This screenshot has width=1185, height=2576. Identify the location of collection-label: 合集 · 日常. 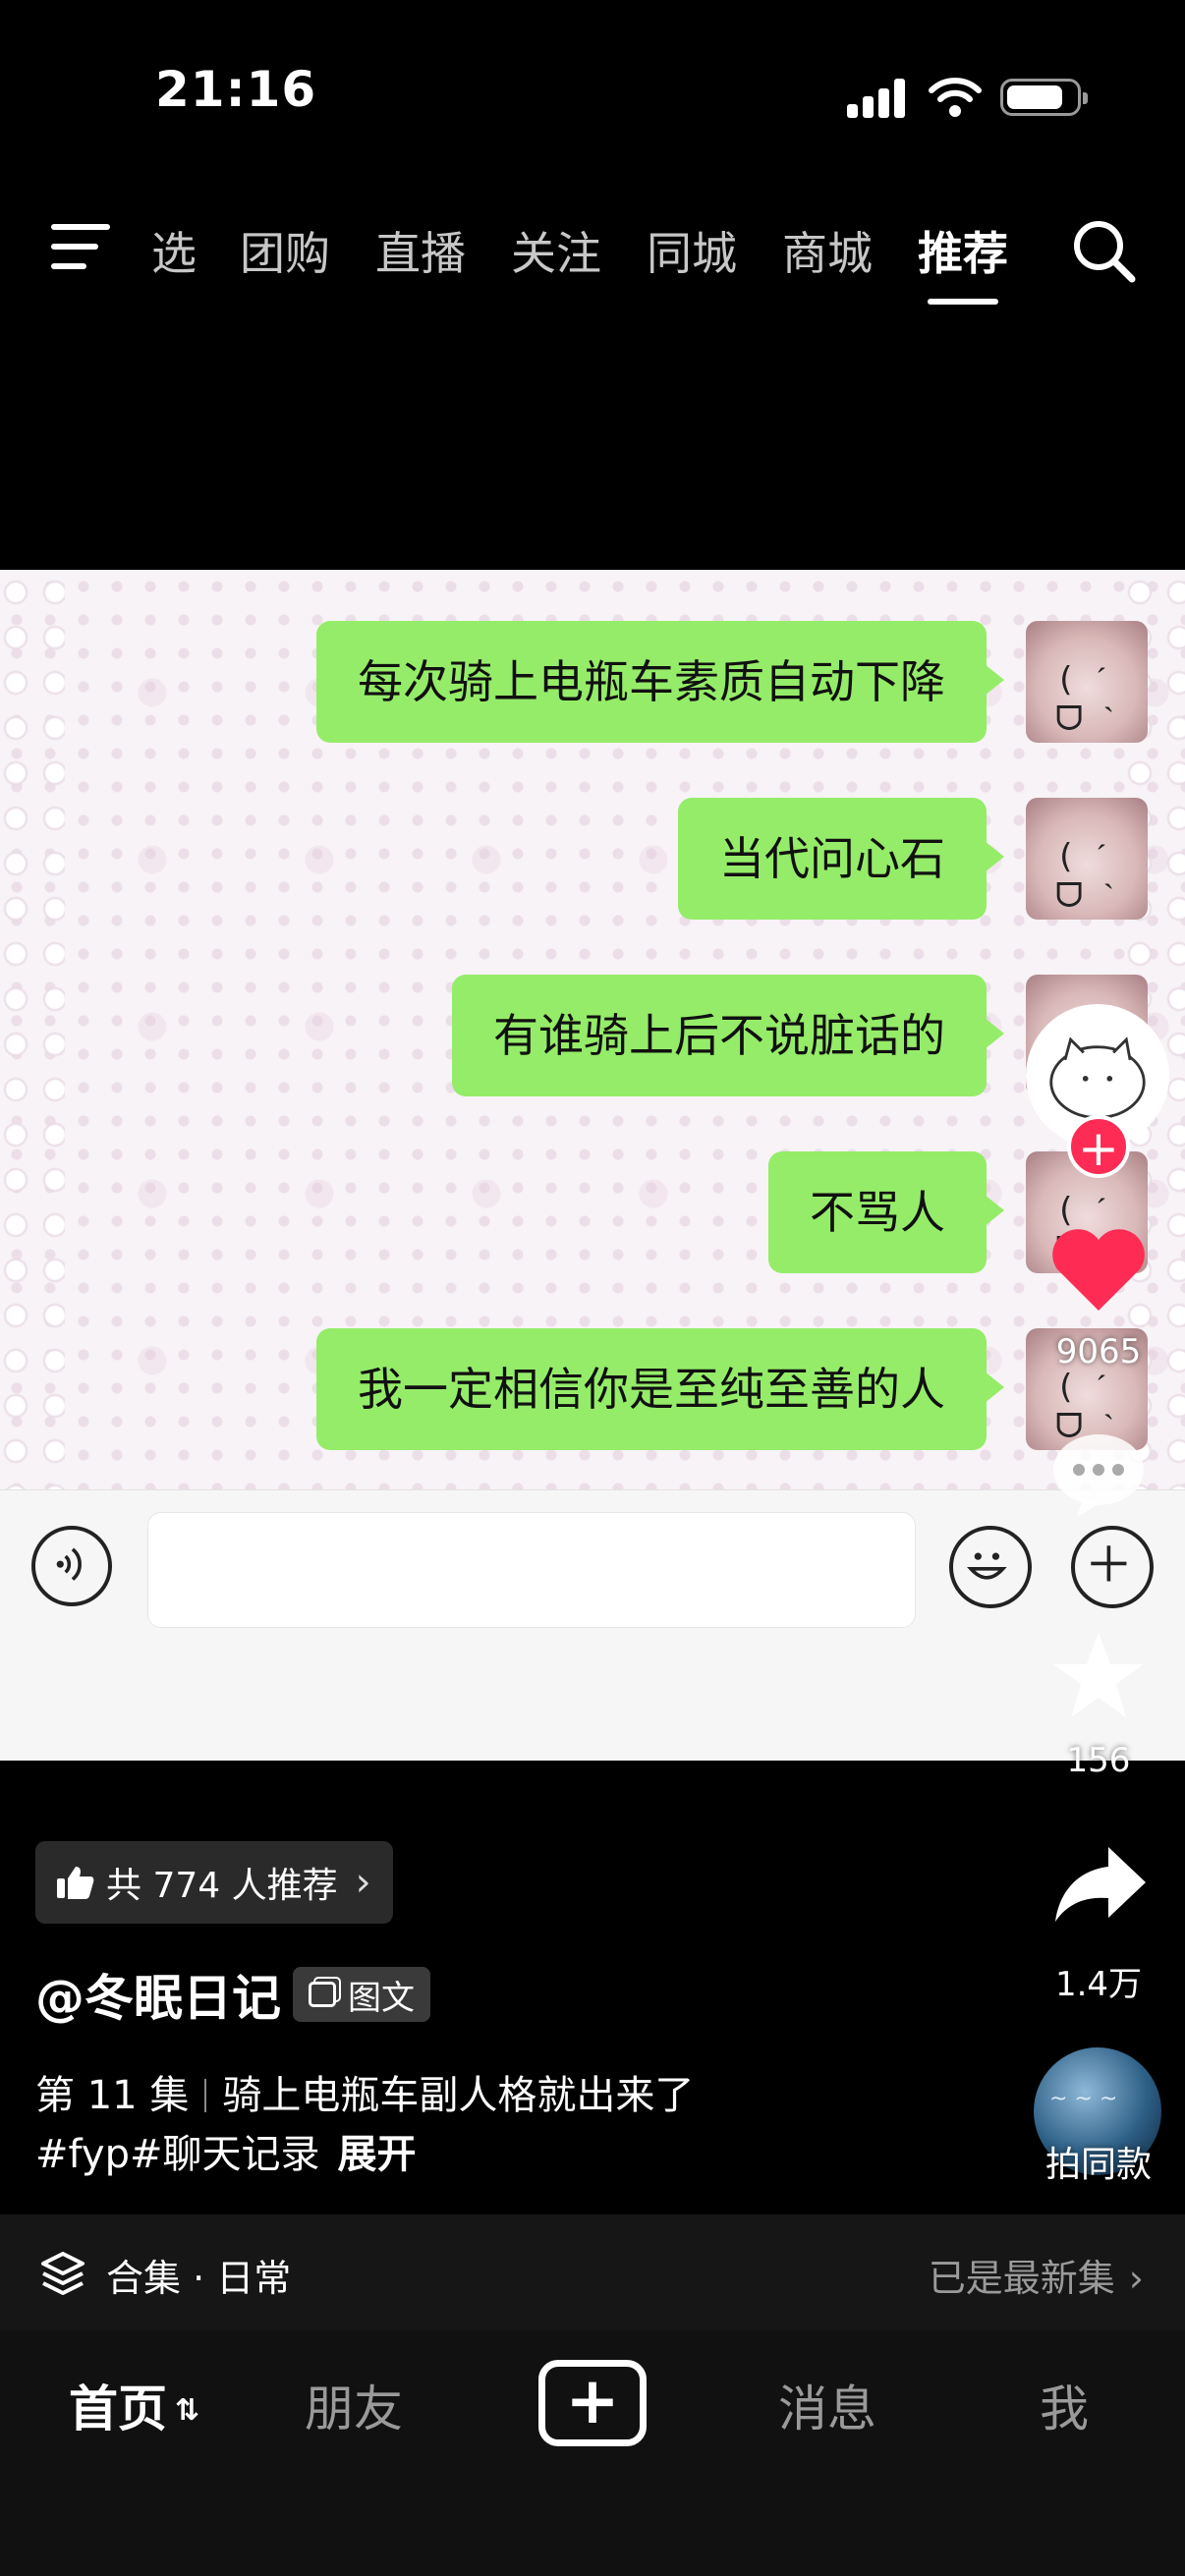
(199, 2278).